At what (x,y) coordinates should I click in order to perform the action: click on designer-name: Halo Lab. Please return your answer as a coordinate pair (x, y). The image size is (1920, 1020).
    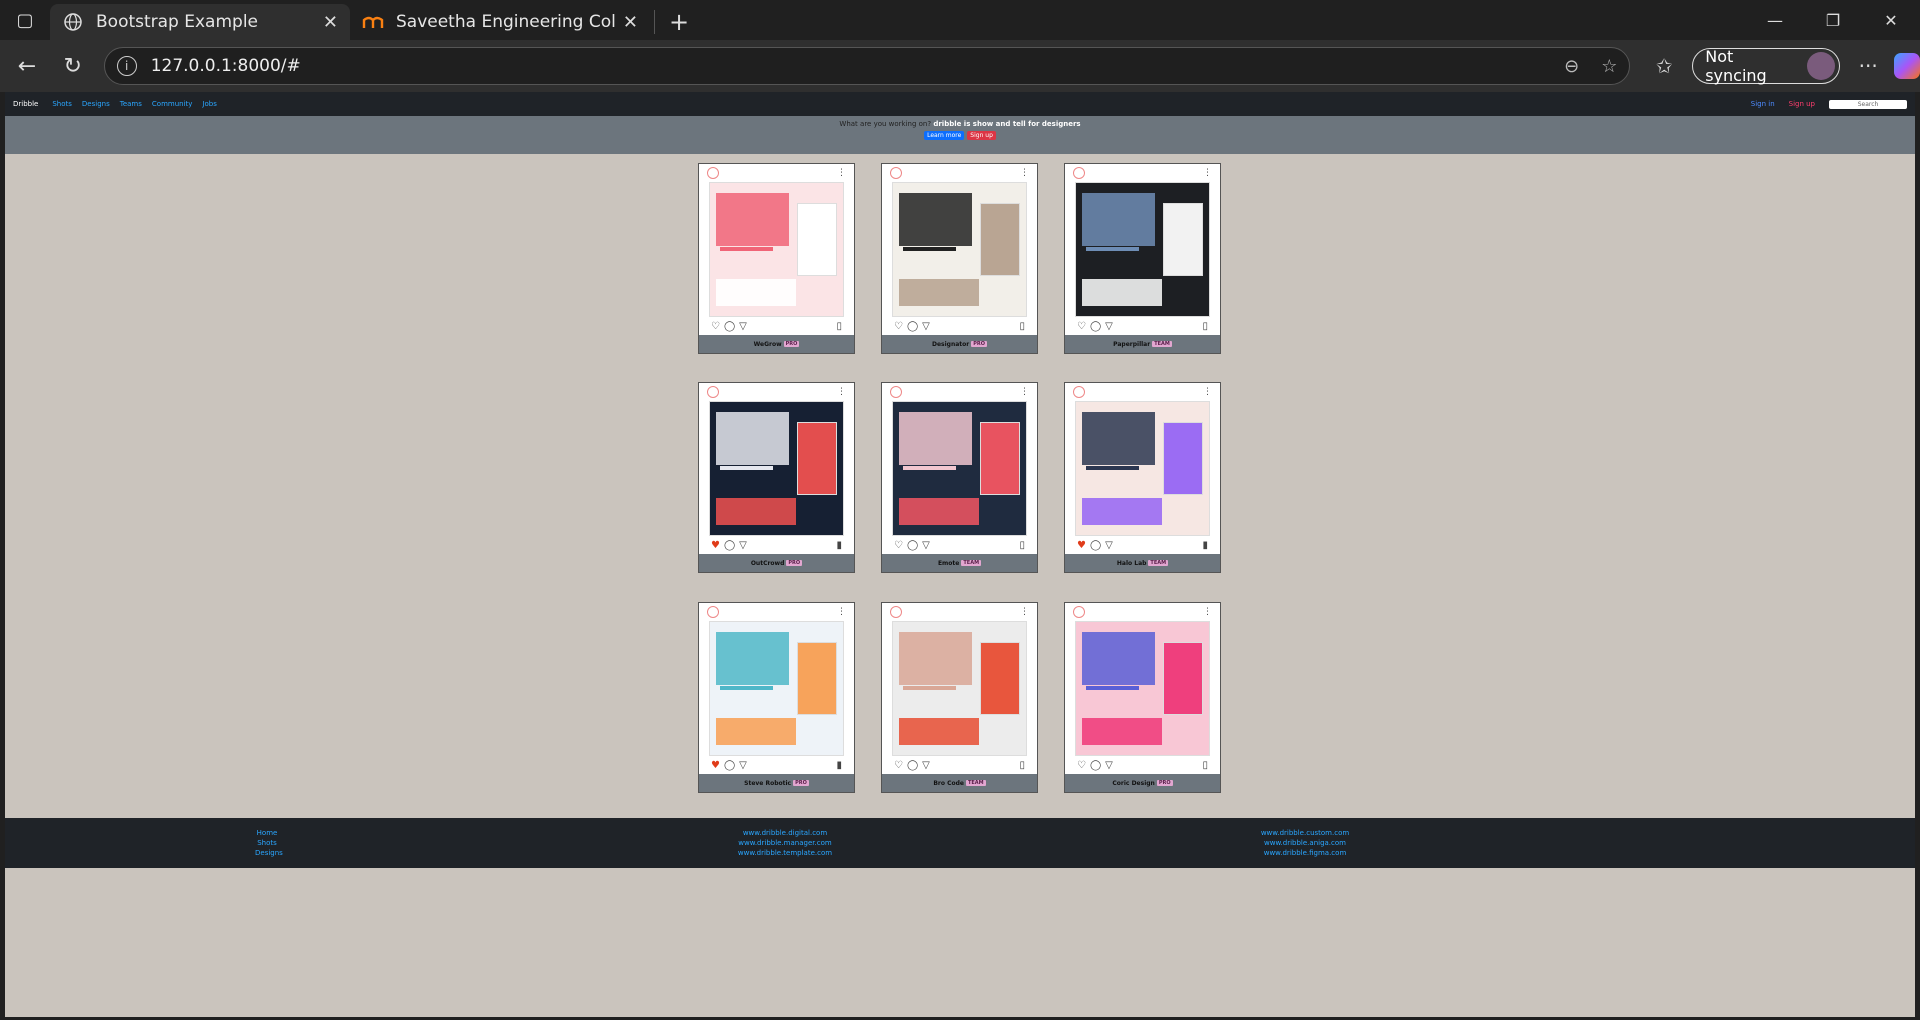
    Looking at the image, I should click on (1132, 563).